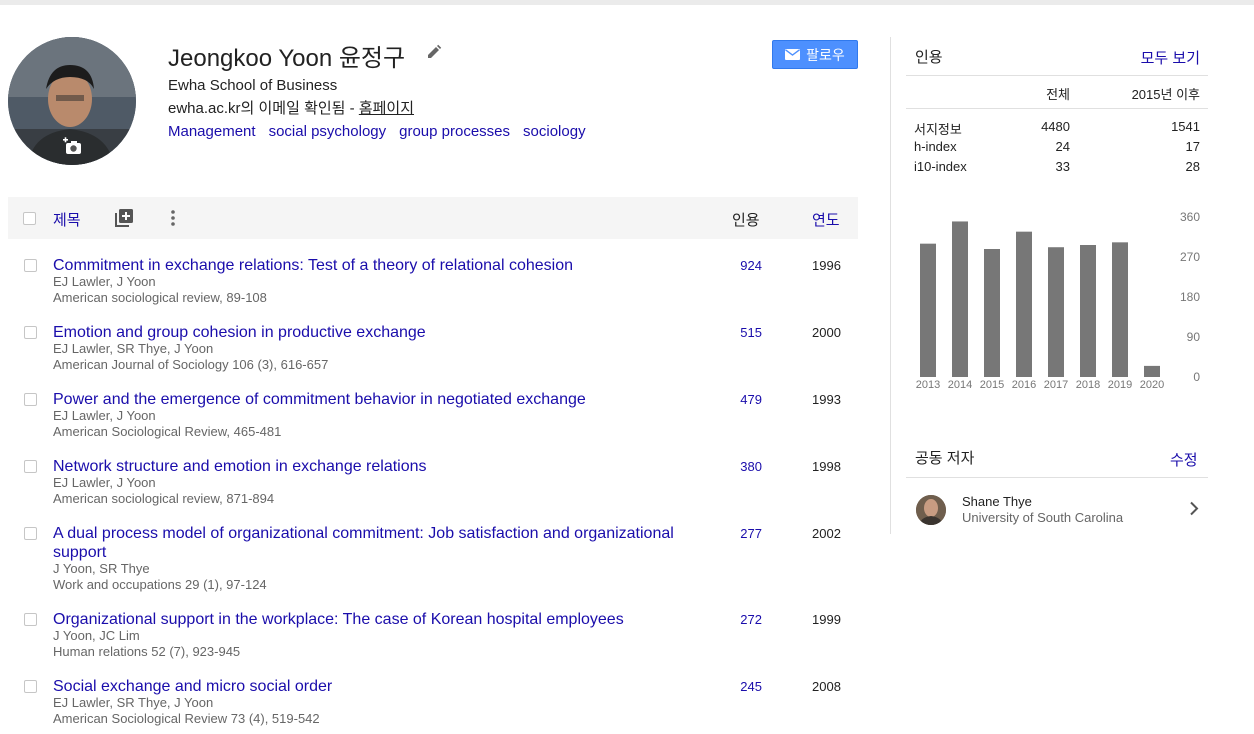 This screenshot has width=1254, height=734. I want to click on article-cited-count: 380, so click(751, 466).